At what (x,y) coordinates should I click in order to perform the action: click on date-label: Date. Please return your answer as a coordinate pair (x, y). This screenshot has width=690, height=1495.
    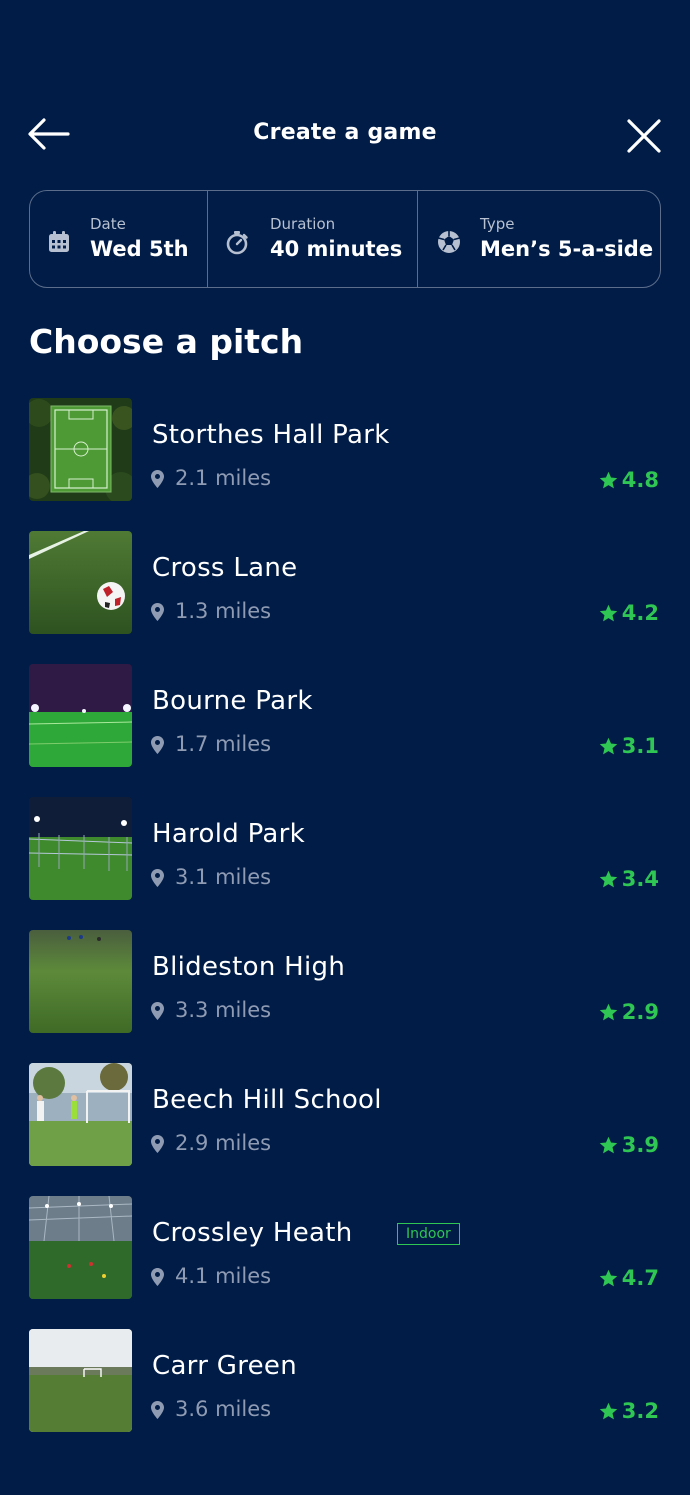
    Looking at the image, I should click on (108, 224).